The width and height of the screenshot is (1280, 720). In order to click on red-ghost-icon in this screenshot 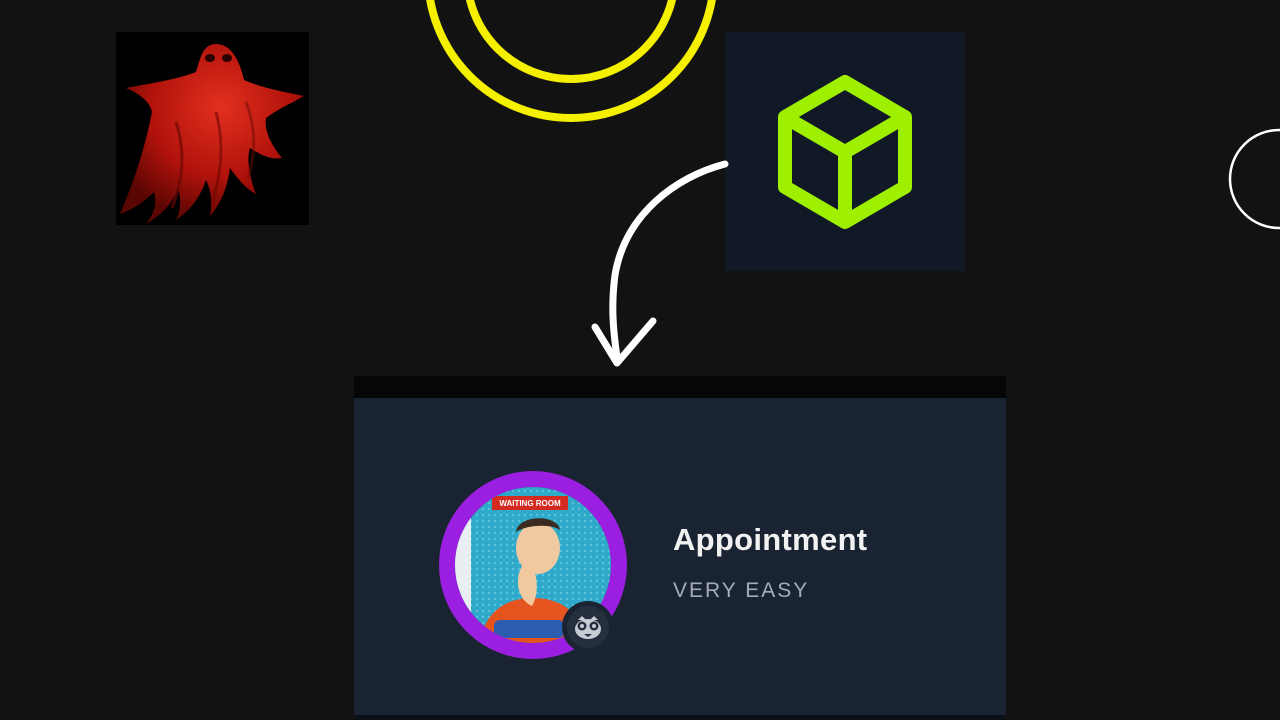, I will do `click(212, 134)`.